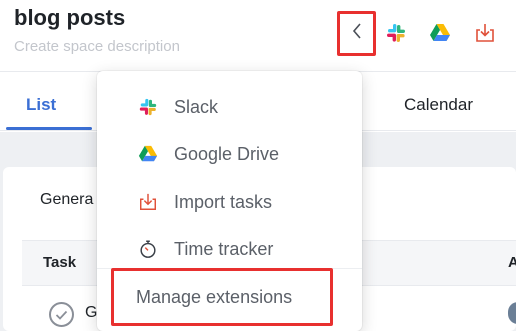 The image size is (516, 331). What do you see at coordinates (438, 105) in the screenshot?
I see `tab-calendar: Calendar` at bounding box center [438, 105].